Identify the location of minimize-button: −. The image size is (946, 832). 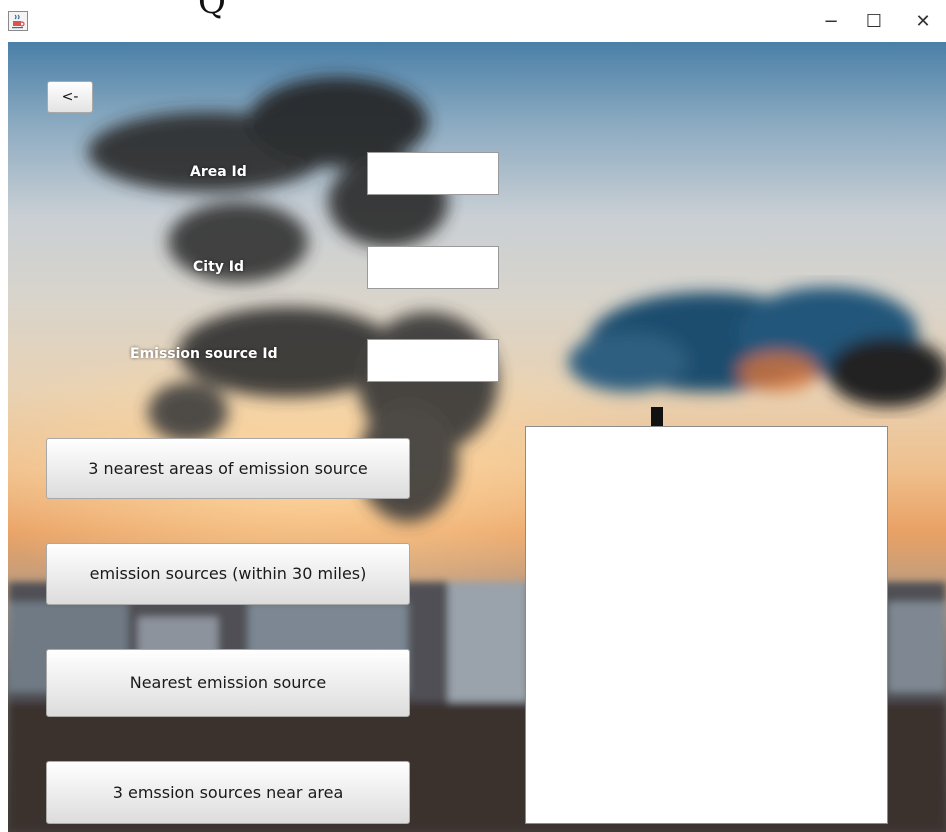
(831, 22).